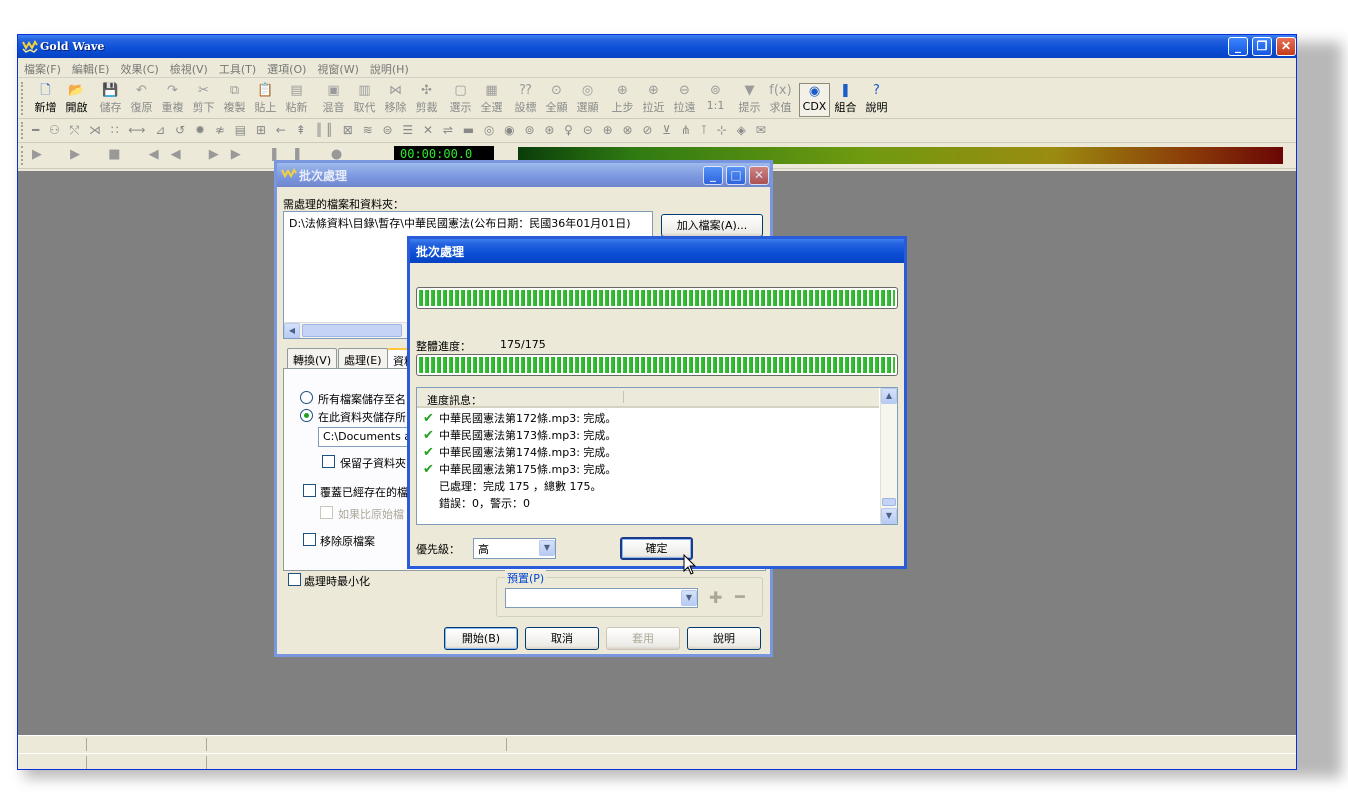 Image resolution: width=1348 pixels, height=806 pixels. I want to click on priority-label: 優先級：, so click(438, 549).